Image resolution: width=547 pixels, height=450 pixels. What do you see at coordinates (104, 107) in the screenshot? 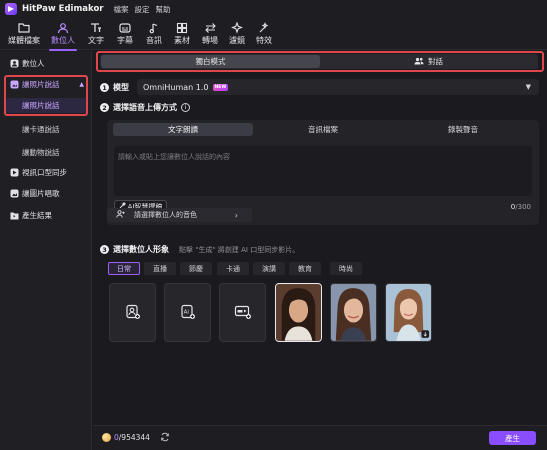
I see `step-number: 2` at bounding box center [104, 107].